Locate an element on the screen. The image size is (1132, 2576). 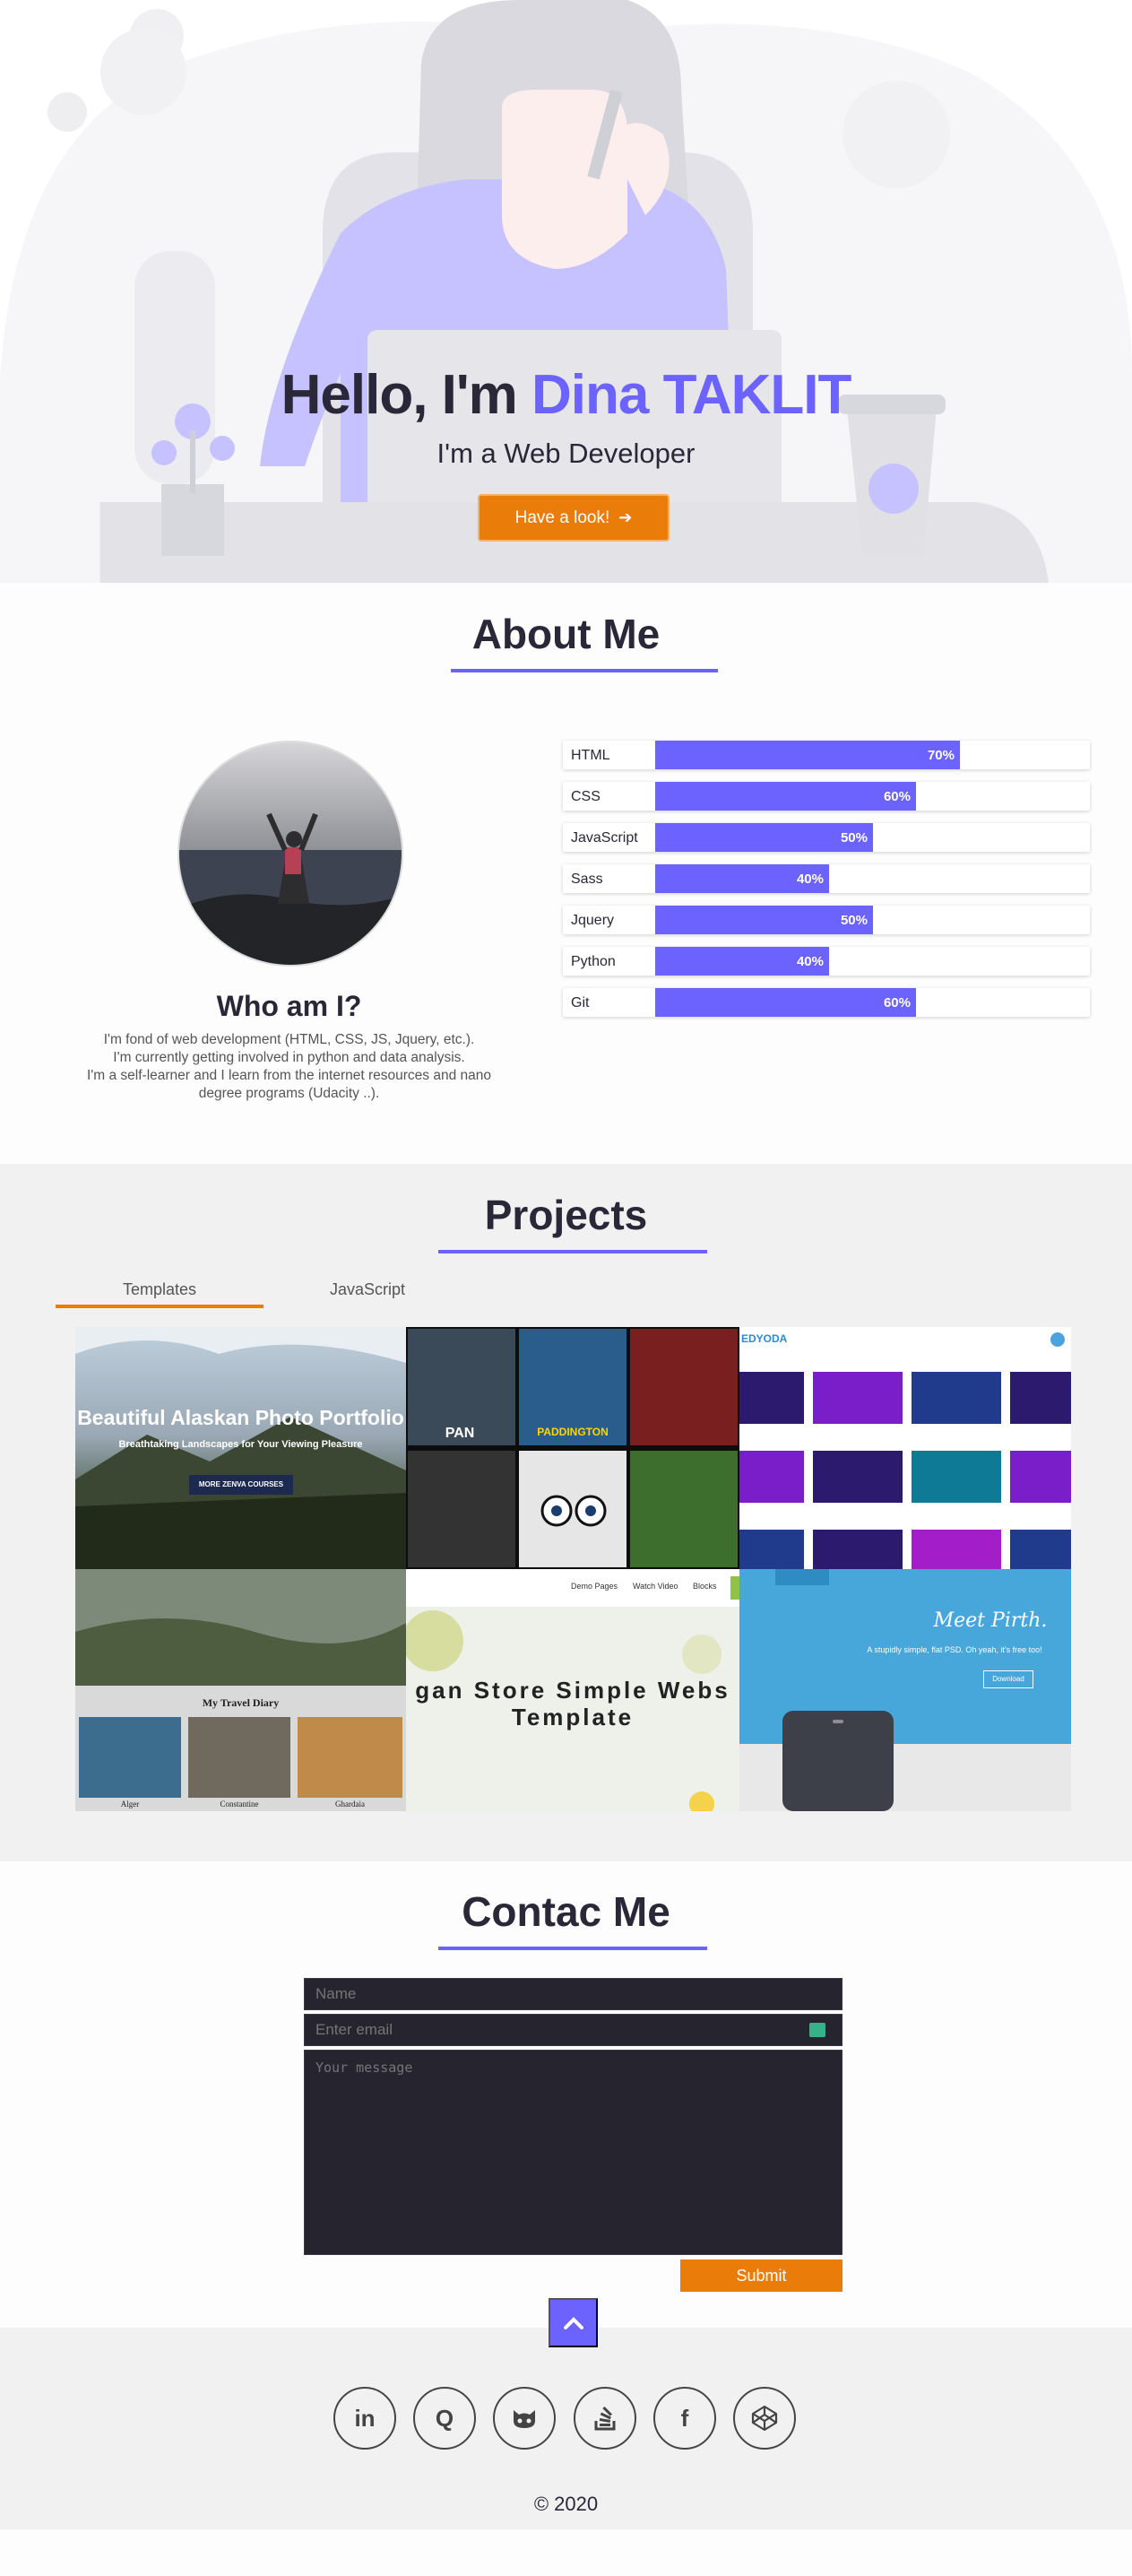
hero-name: Dina TAKLIT is located at coordinates (691, 395).